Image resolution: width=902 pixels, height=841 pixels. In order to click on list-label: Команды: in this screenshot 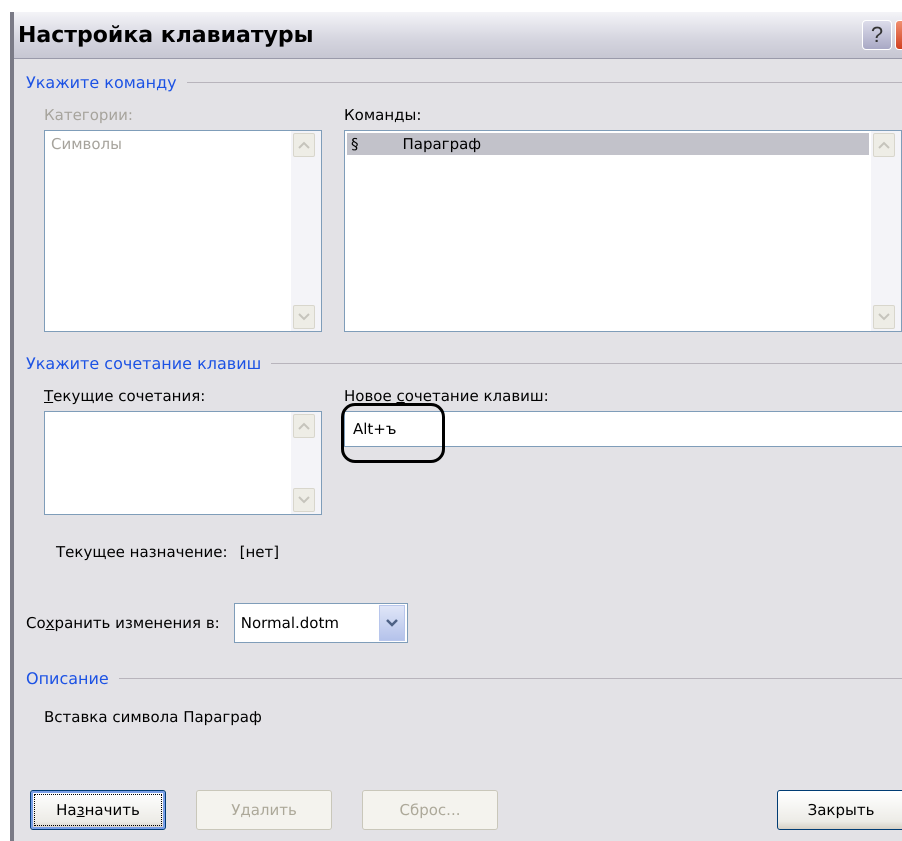, I will do `click(383, 115)`.